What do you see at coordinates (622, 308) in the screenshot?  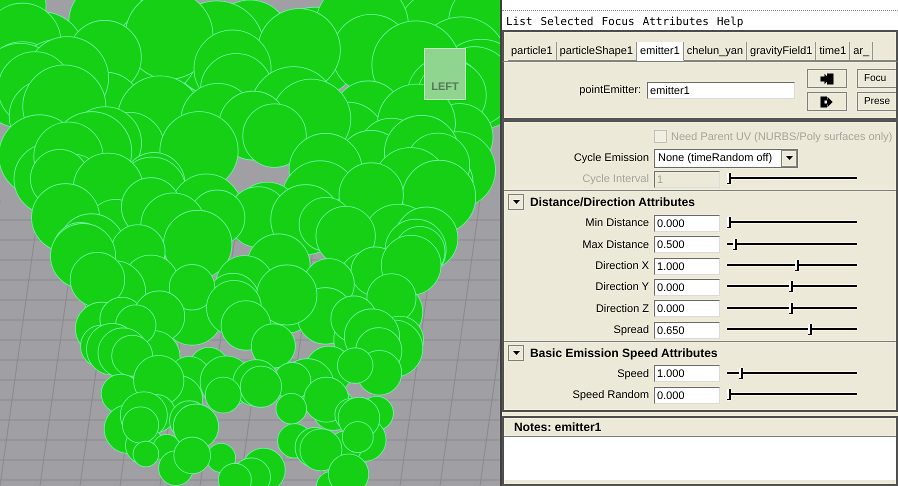 I see `field-label: Direction Z` at bounding box center [622, 308].